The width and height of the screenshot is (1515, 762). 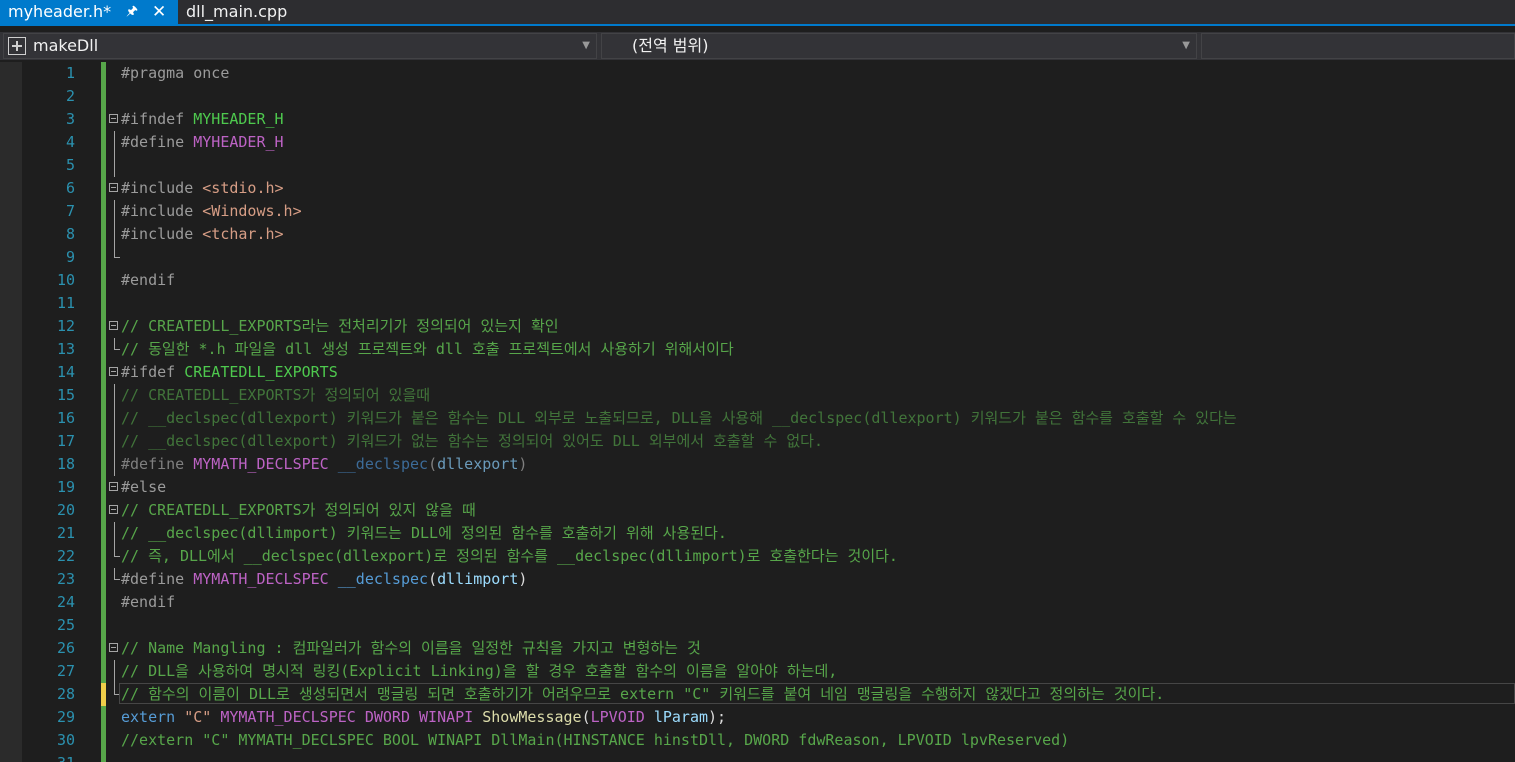 I want to click on line-number: 14, so click(x=65, y=372).